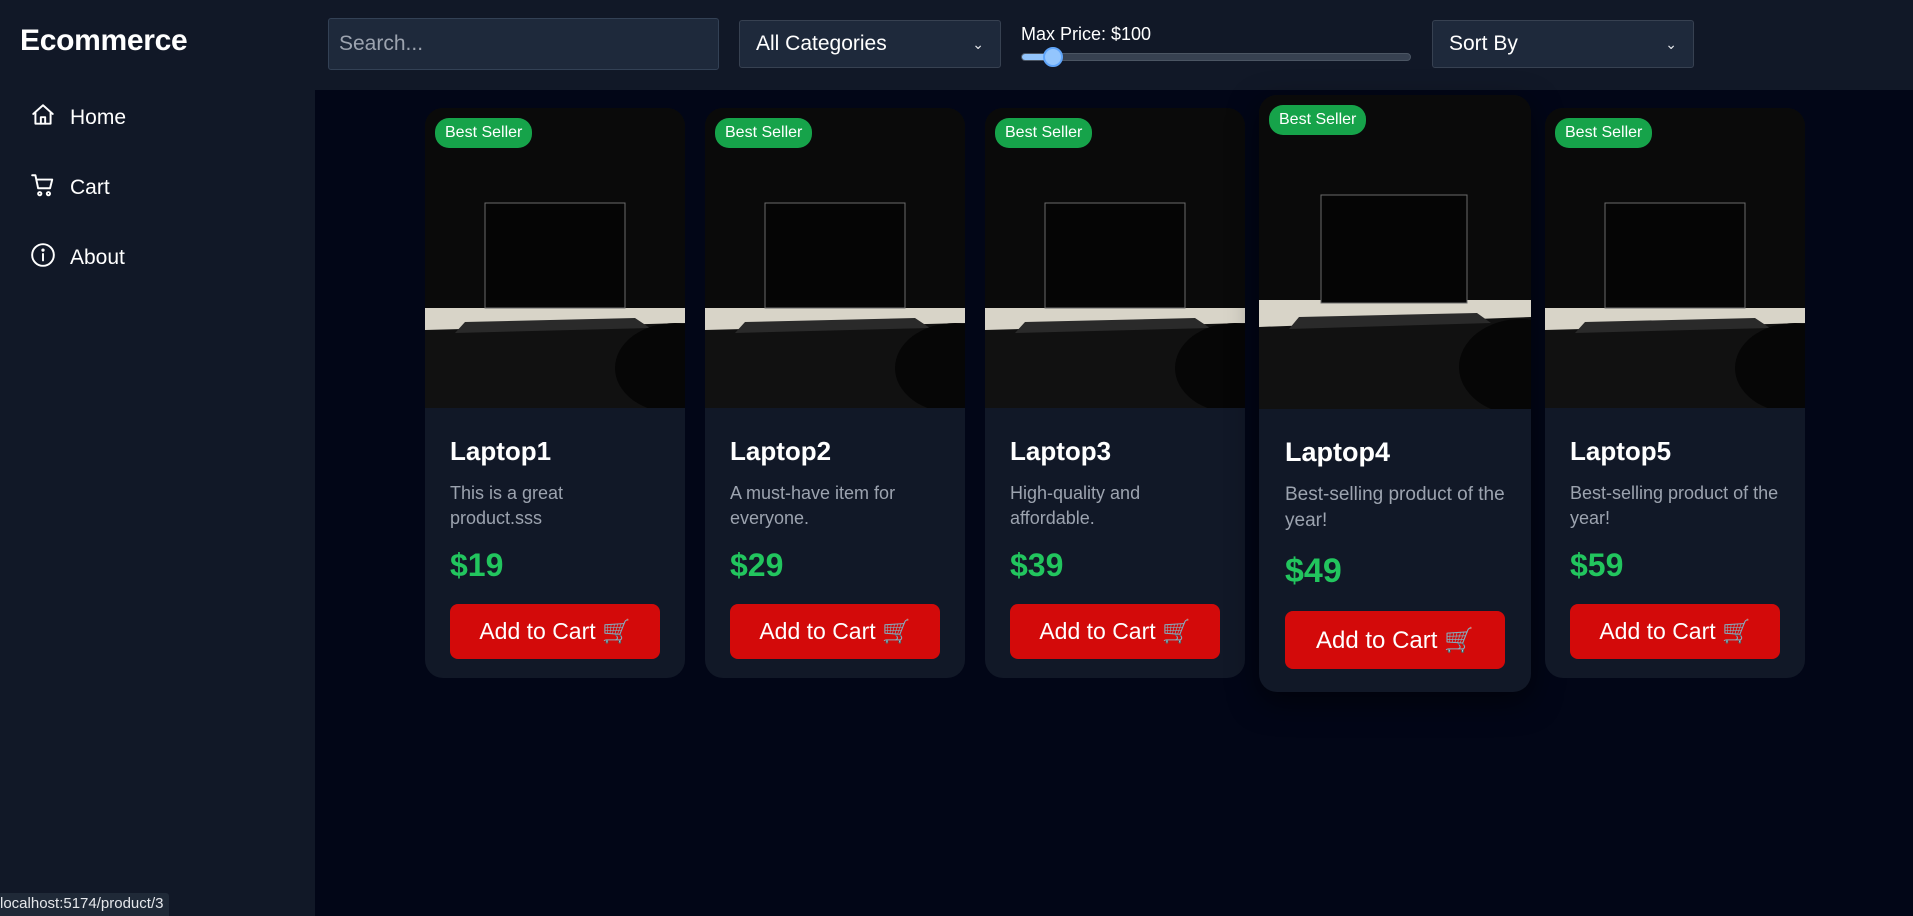 This screenshot has height=916, width=1913. I want to click on product-price: $29, so click(757, 565).